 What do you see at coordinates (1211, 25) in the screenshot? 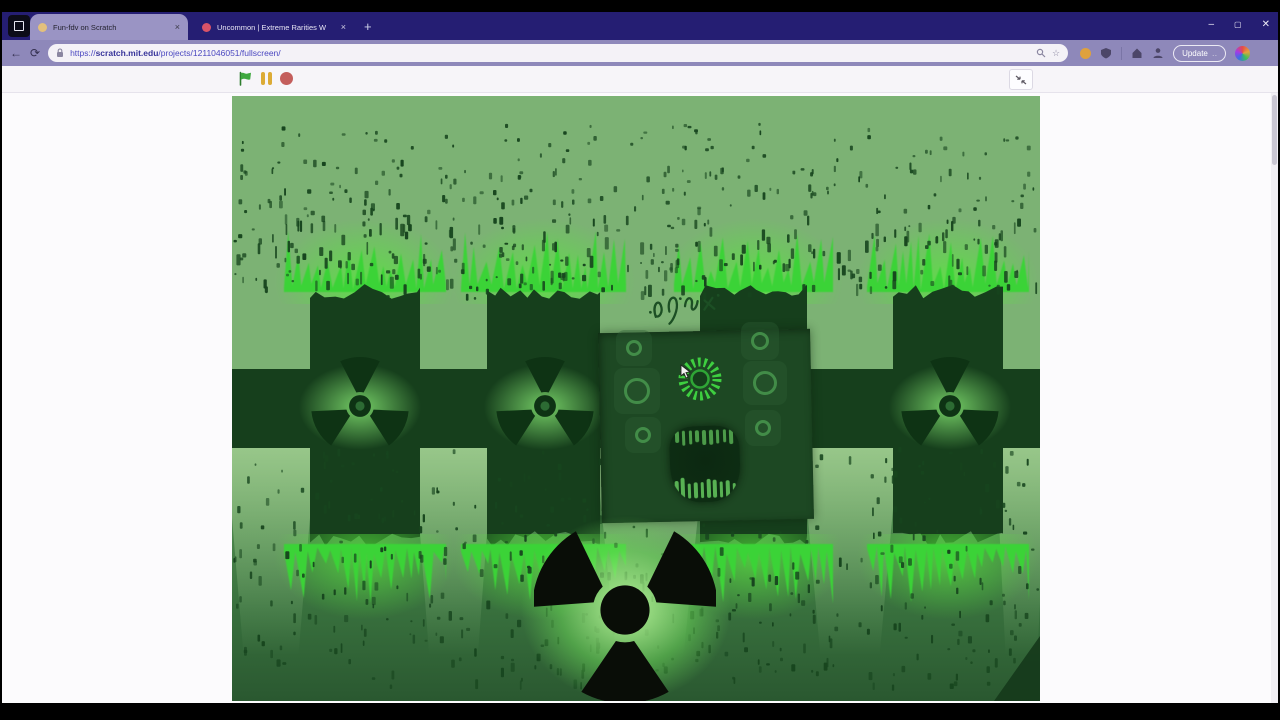
I see `minimize-icon: –` at bounding box center [1211, 25].